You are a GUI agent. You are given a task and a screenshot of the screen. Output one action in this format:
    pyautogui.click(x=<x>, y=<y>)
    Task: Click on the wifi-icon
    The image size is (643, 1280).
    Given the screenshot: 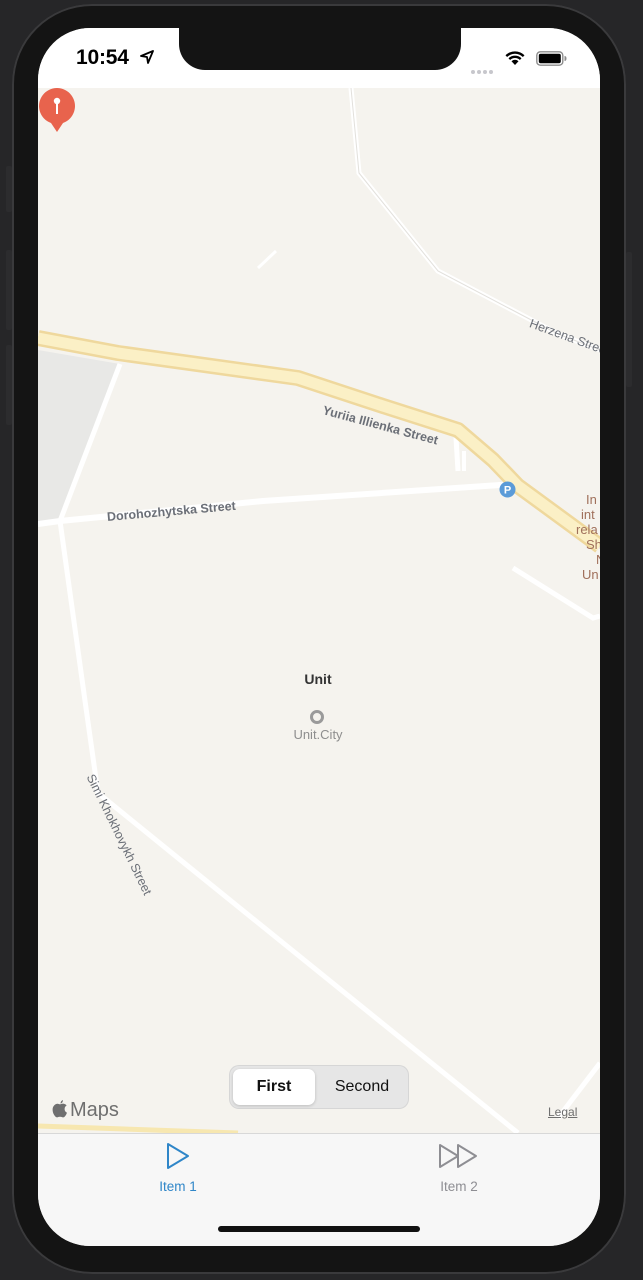 What is the action you would take?
    pyautogui.click(x=515, y=58)
    